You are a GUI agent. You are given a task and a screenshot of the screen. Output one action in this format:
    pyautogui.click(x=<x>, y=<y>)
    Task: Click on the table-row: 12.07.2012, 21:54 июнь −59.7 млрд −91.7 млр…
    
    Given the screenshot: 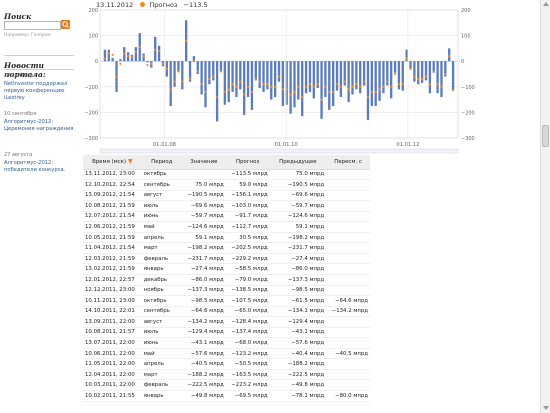 What is the action you would take?
    pyautogui.click(x=226, y=217)
    